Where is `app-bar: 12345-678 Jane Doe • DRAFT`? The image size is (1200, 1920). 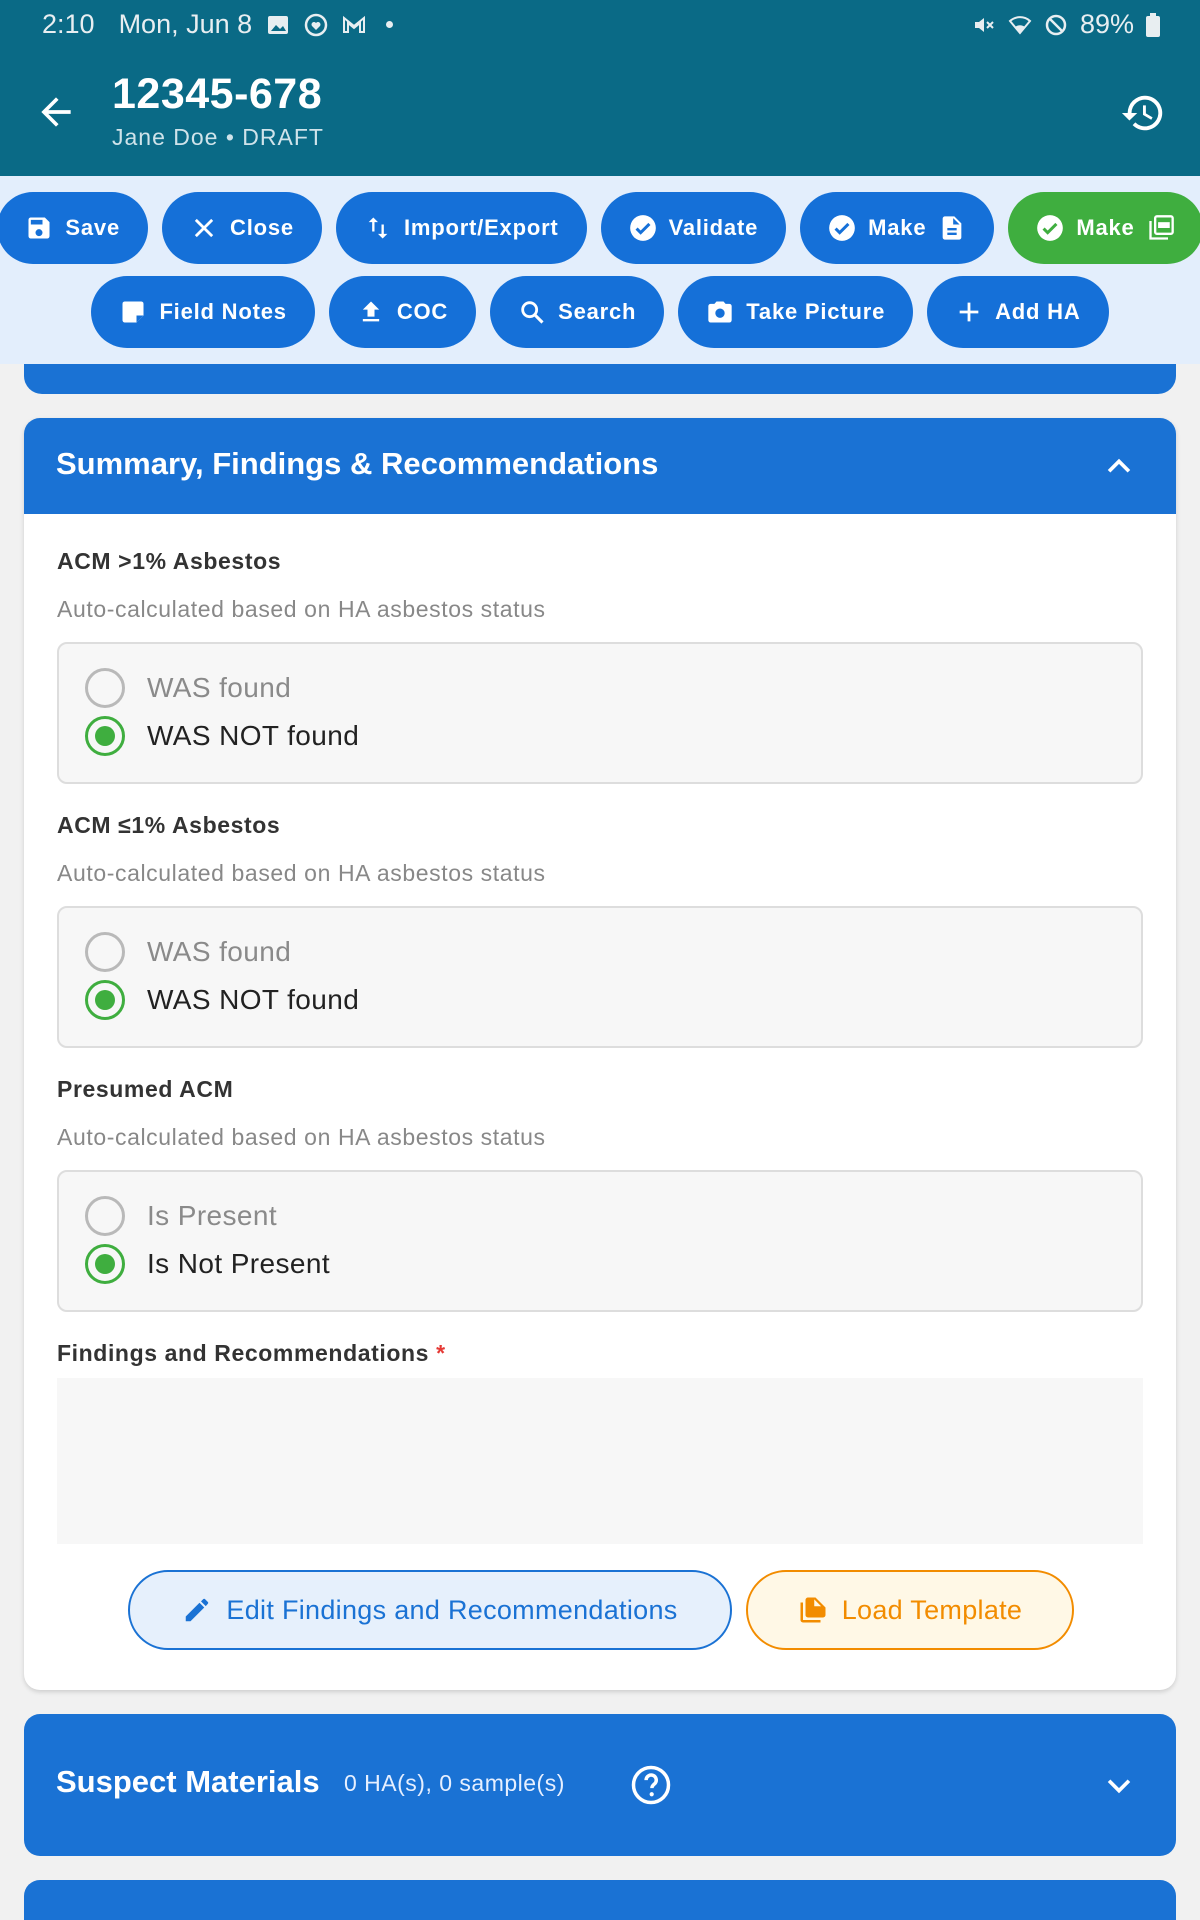 app-bar: 12345-678 Jane Doe • DRAFT is located at coordinates (600, 112).